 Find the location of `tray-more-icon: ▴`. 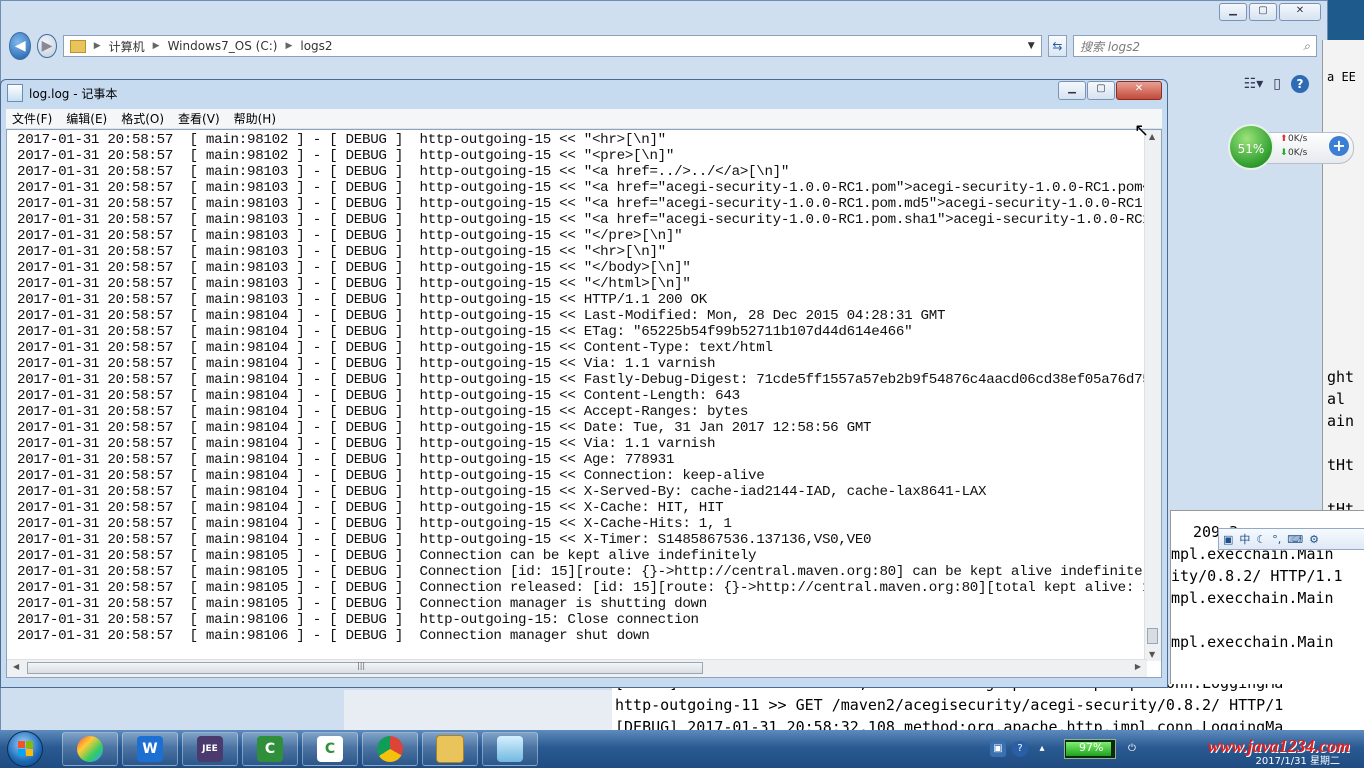

tray-more-icon: ▴ is located at coordinates (1042, 749).